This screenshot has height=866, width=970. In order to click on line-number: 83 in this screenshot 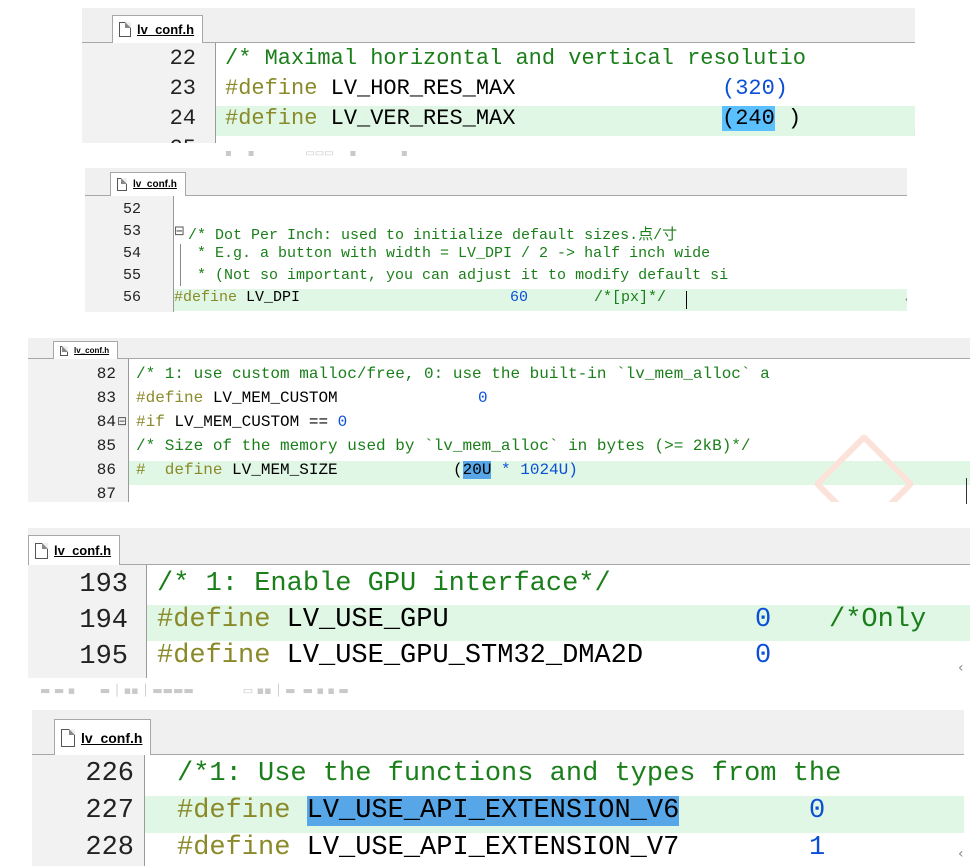, I will do `click(106, 398)`.